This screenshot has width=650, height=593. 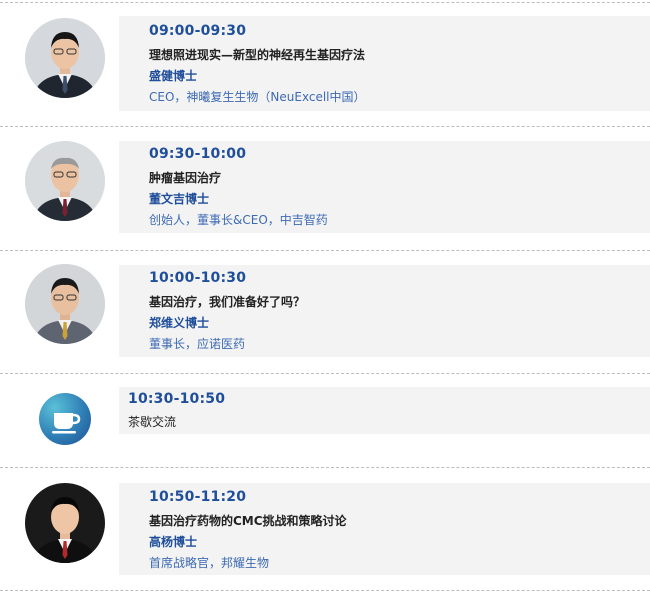 I want to click on session-title: 茶歇交流, so click(x=152, y=422).